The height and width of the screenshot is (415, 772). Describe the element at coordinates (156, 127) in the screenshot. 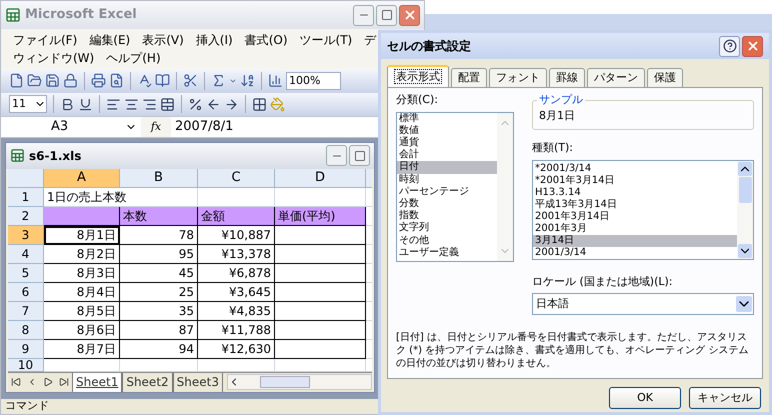

I see `insert-function-button: fx` at that location.